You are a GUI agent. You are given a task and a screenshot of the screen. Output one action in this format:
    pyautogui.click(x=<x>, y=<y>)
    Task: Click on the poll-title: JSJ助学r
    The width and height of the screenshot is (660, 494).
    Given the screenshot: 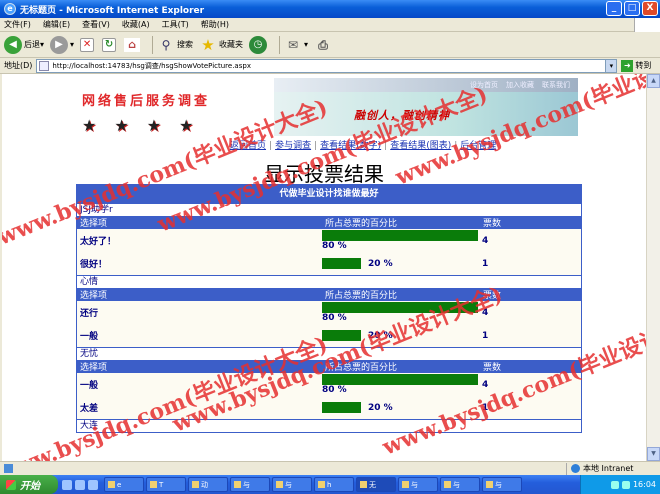 What is the action you would take?
    pyautogui.click(x=329, y=209)
    